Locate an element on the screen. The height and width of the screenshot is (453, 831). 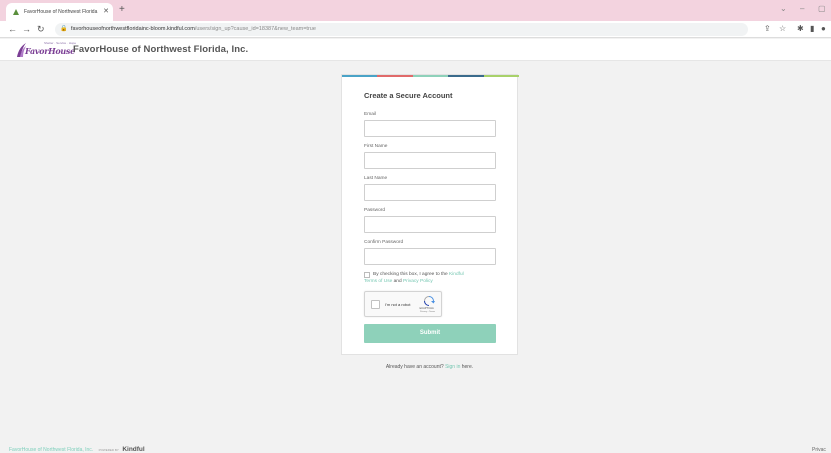
first-name-label: First Name is located at coordinates (376, 146).